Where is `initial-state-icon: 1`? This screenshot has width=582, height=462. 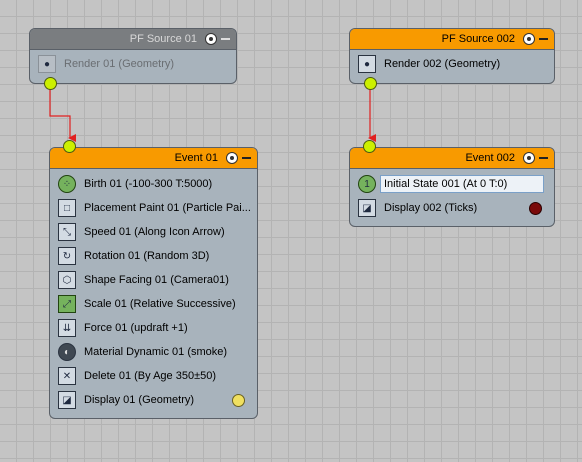 initial-state-icon: 1 is located at coordinates (367, 184).